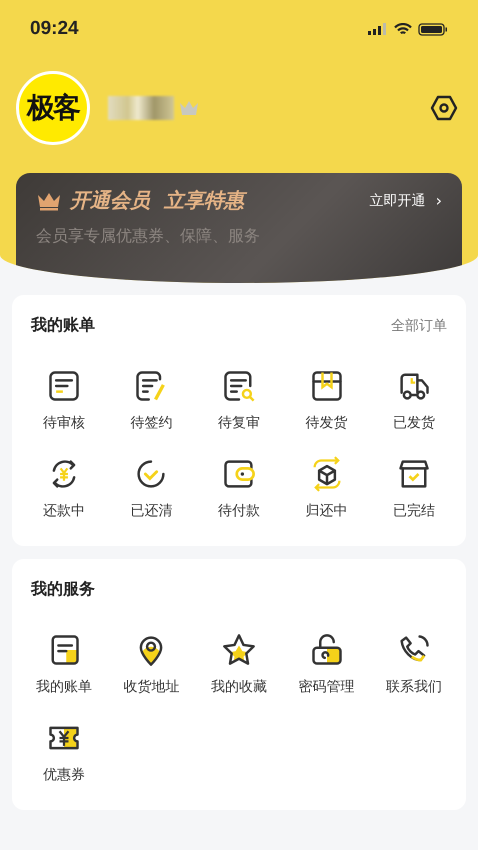 The image size is (478, 850). What do you see at coordinates (54, 29) in the screenshot?
I see `status-time: 09:24` at bounding box center [54, 29].